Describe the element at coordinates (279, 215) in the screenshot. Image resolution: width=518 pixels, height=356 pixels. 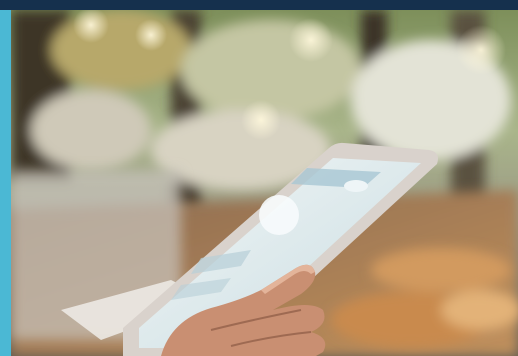
I see `screen-chart-circle` at that location.